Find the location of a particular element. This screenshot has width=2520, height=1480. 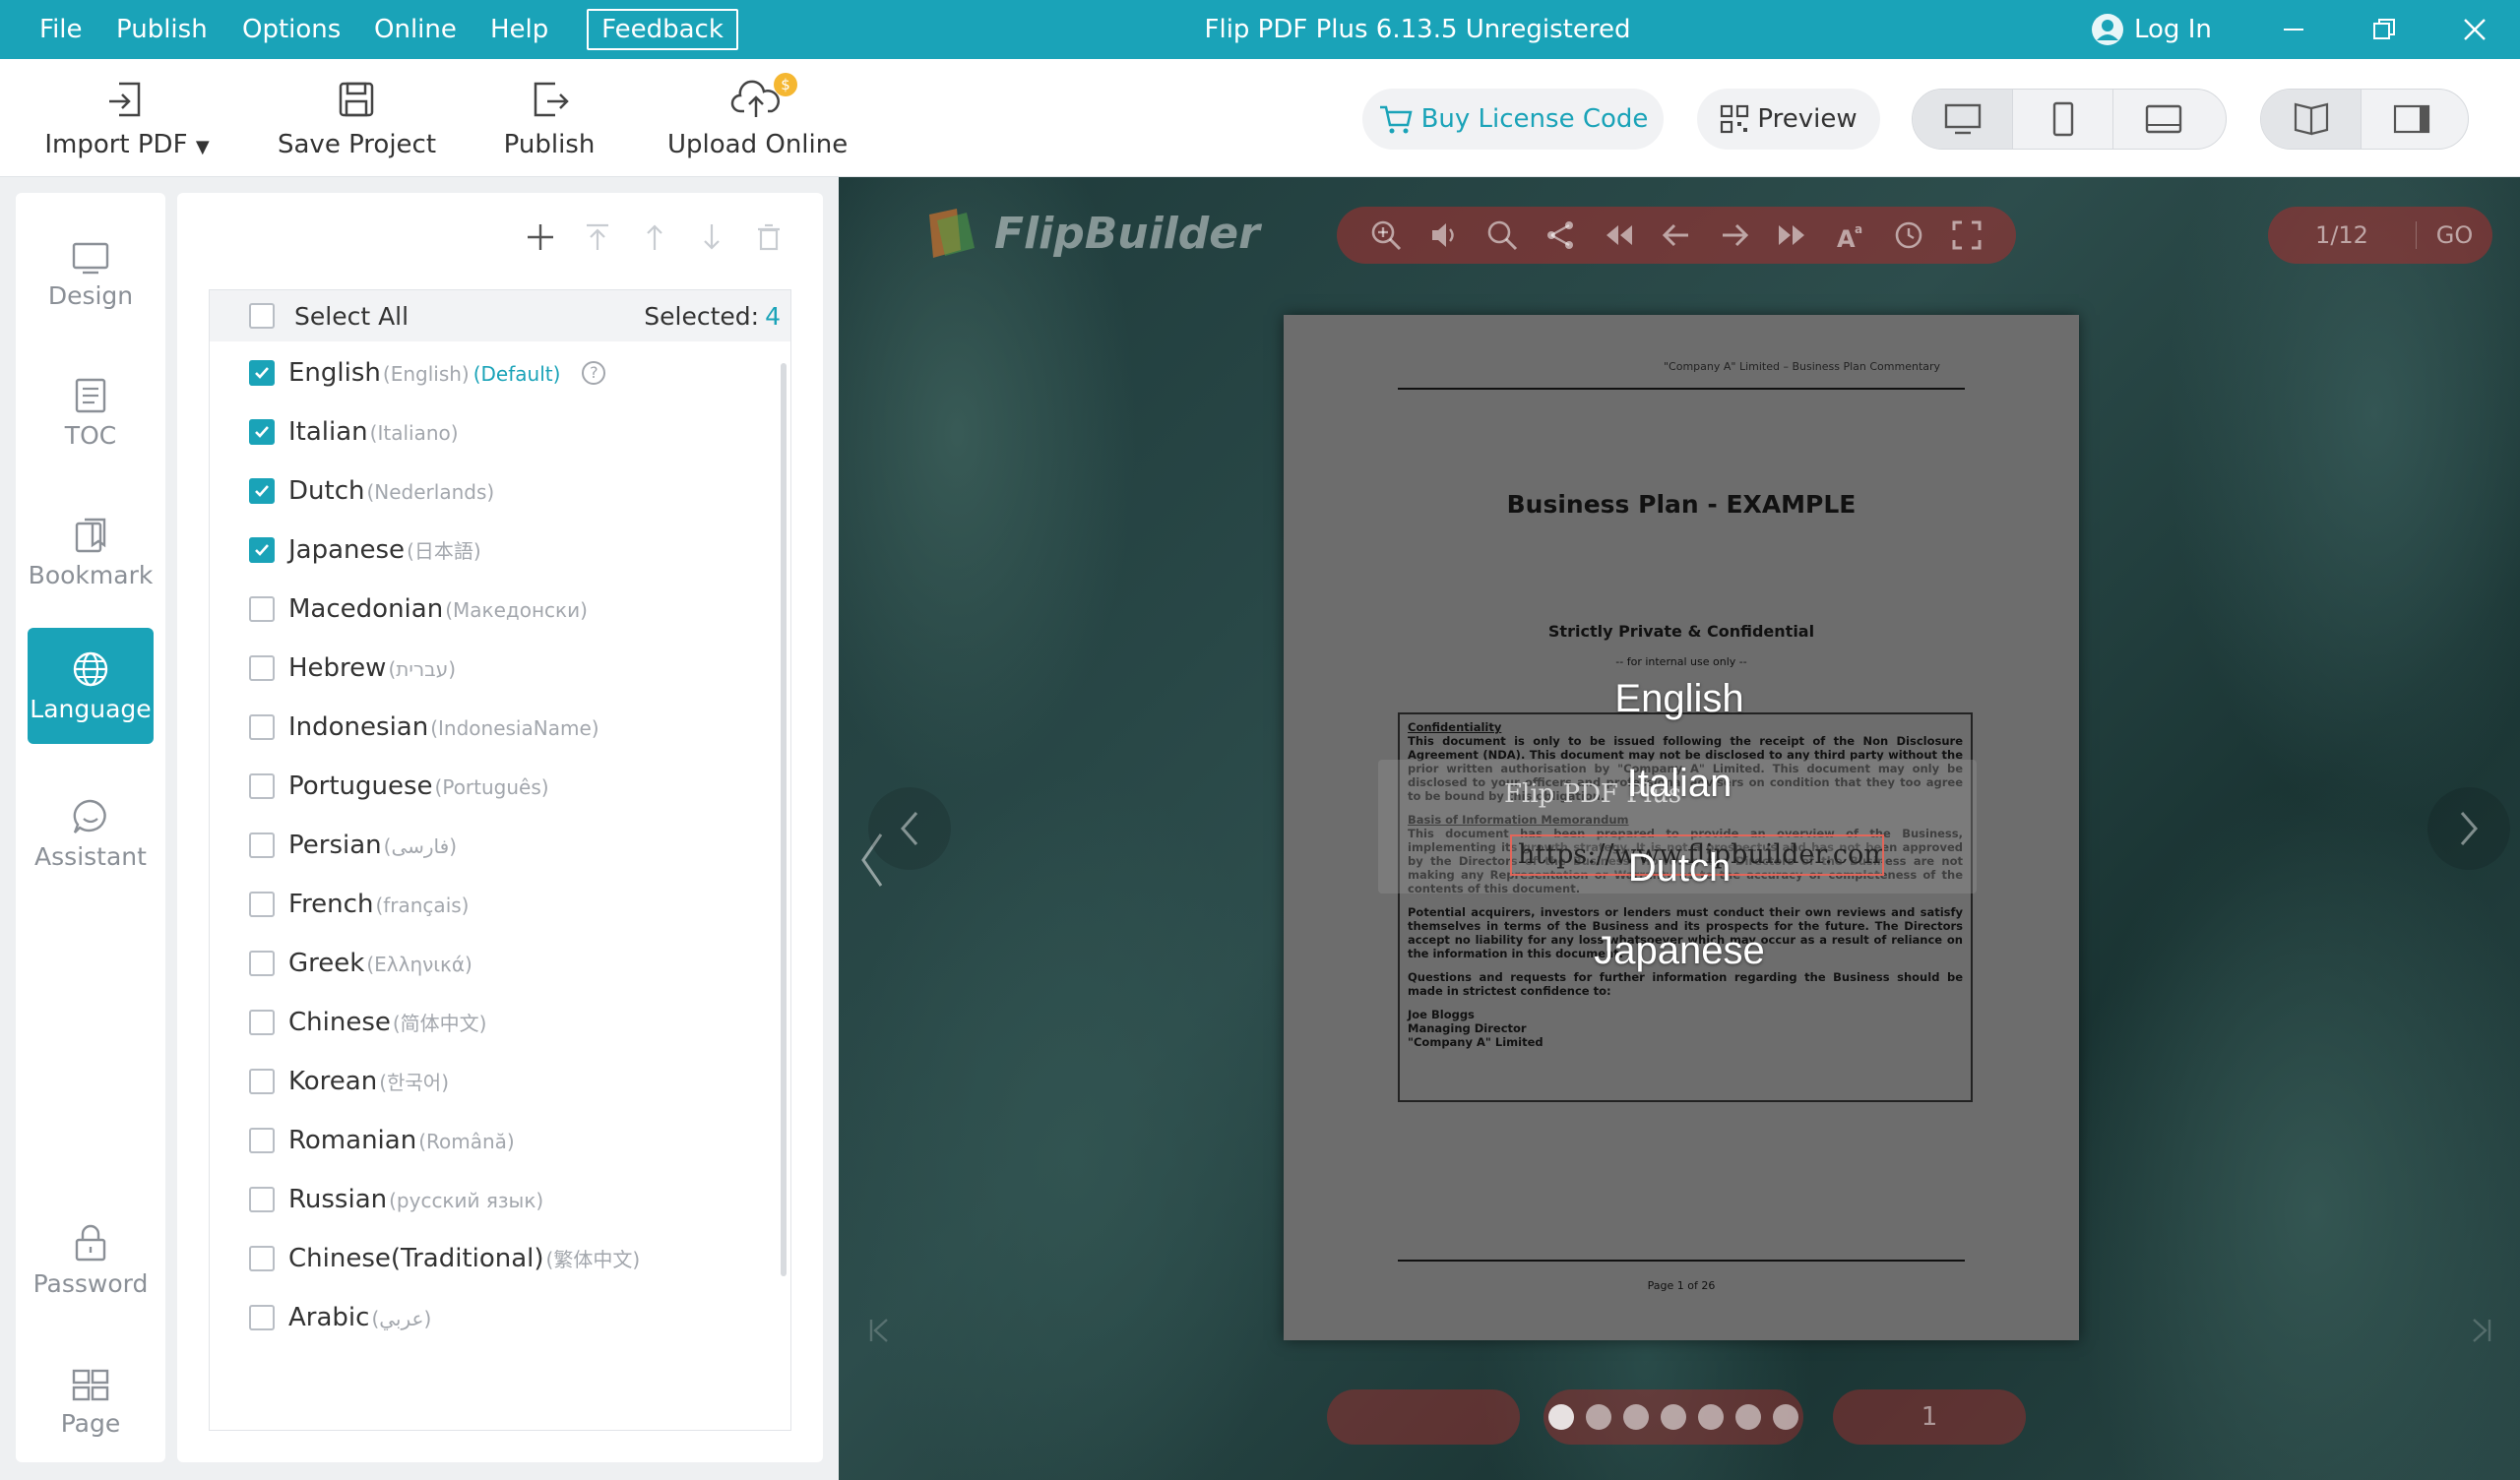

current-page-number: 1 is located at coordinates (1929, 1417).